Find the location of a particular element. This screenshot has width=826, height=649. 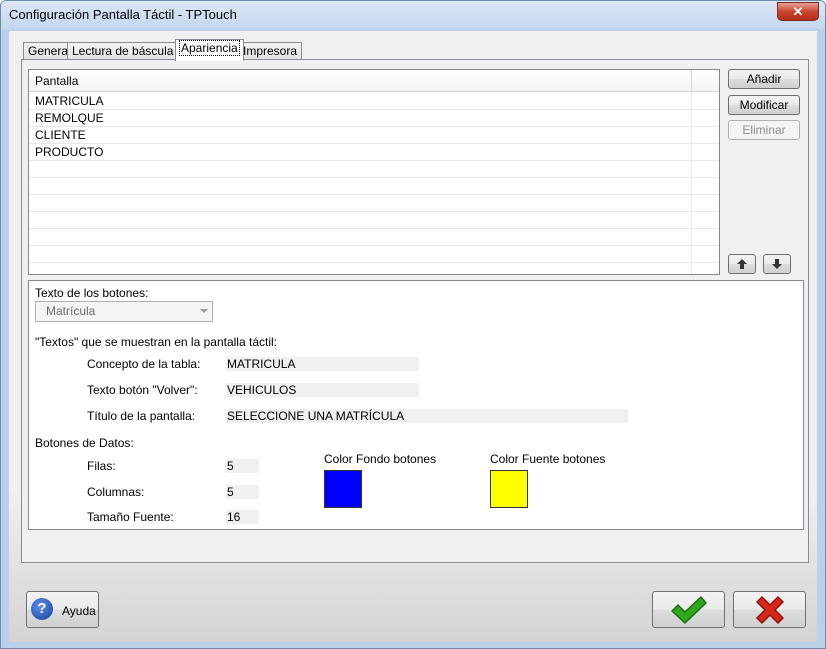

close-button: ✕ is located at coordinates (798, 11).